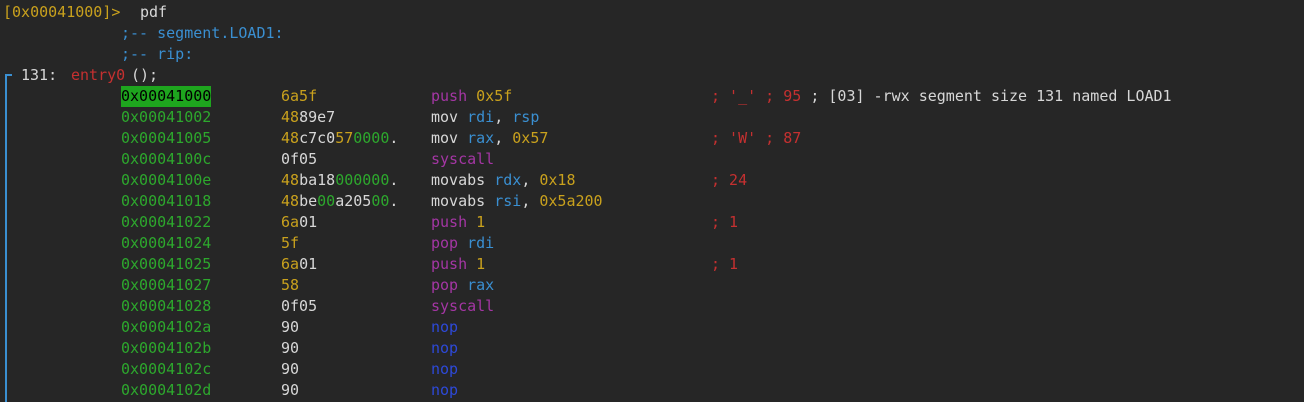  What do you see at coordinates (202, 33) in the screenshot?
I see `segment-label: ;-- segment.LOAD1:` at bounding box center [202, 33].